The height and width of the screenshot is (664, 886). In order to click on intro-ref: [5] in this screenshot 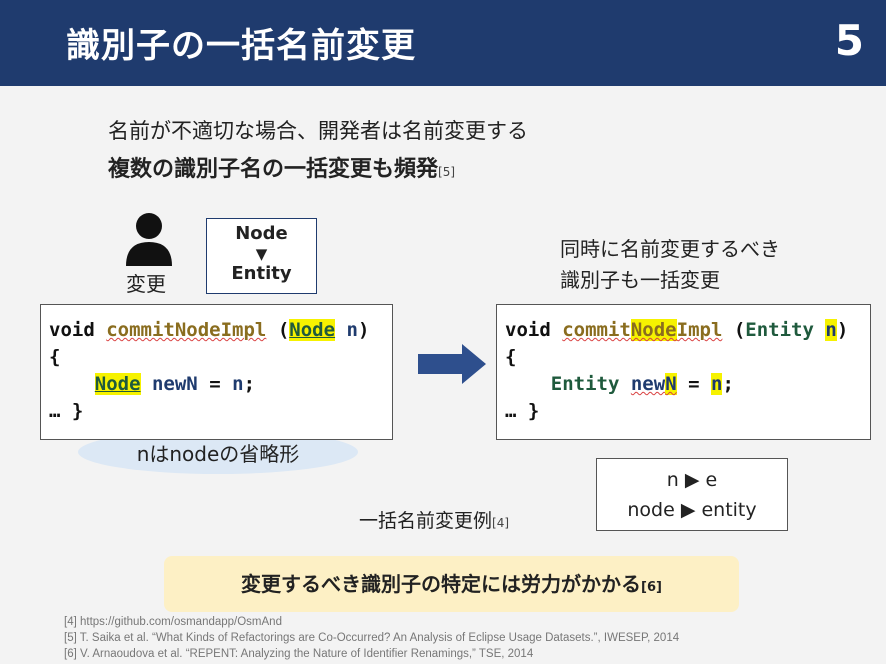, I will do `click(447, 172)`.